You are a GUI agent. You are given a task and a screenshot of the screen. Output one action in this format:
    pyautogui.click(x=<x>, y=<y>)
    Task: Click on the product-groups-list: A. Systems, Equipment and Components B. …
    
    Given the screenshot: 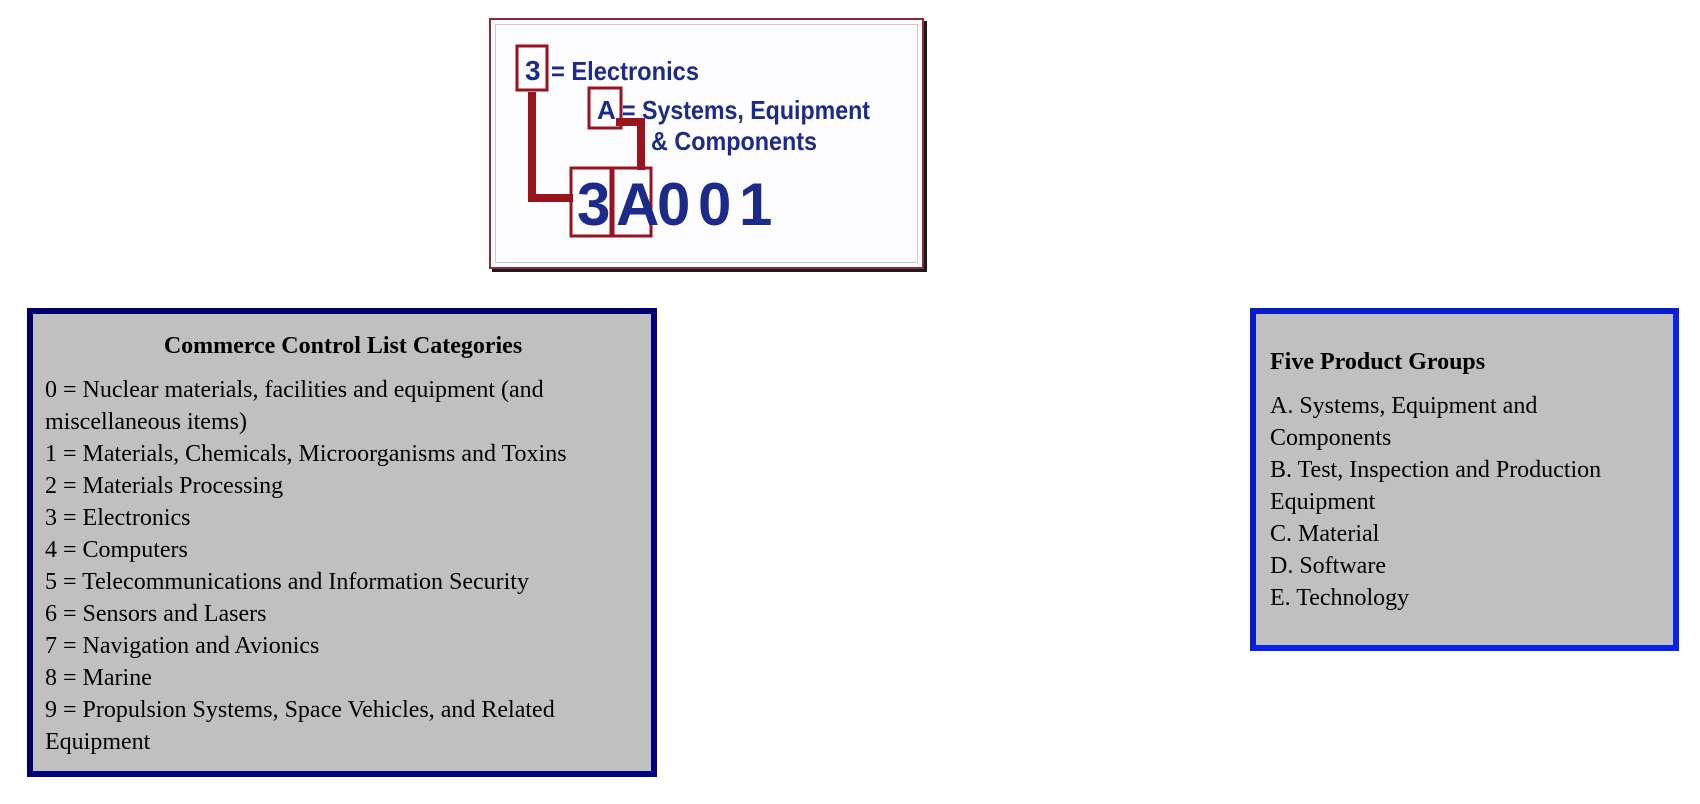 What is the action you would take?
    pyautogui.click(x=1466, y=502)
    